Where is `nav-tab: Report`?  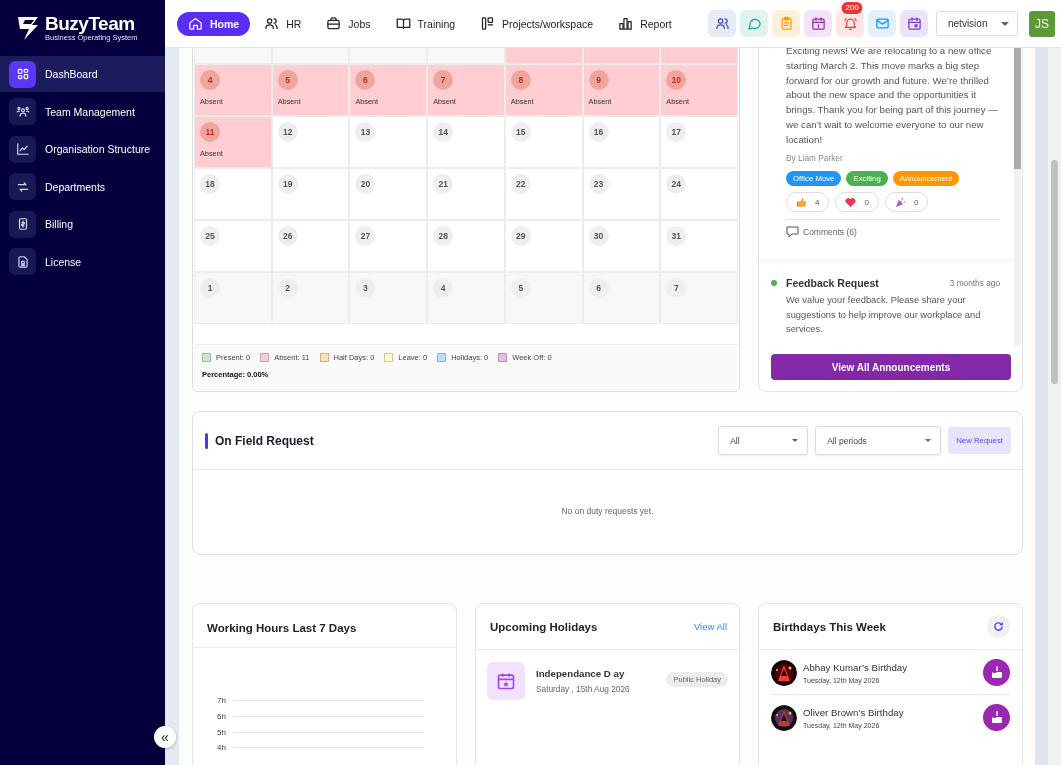
nav-tab: Report is located at coordinates (645, 23).